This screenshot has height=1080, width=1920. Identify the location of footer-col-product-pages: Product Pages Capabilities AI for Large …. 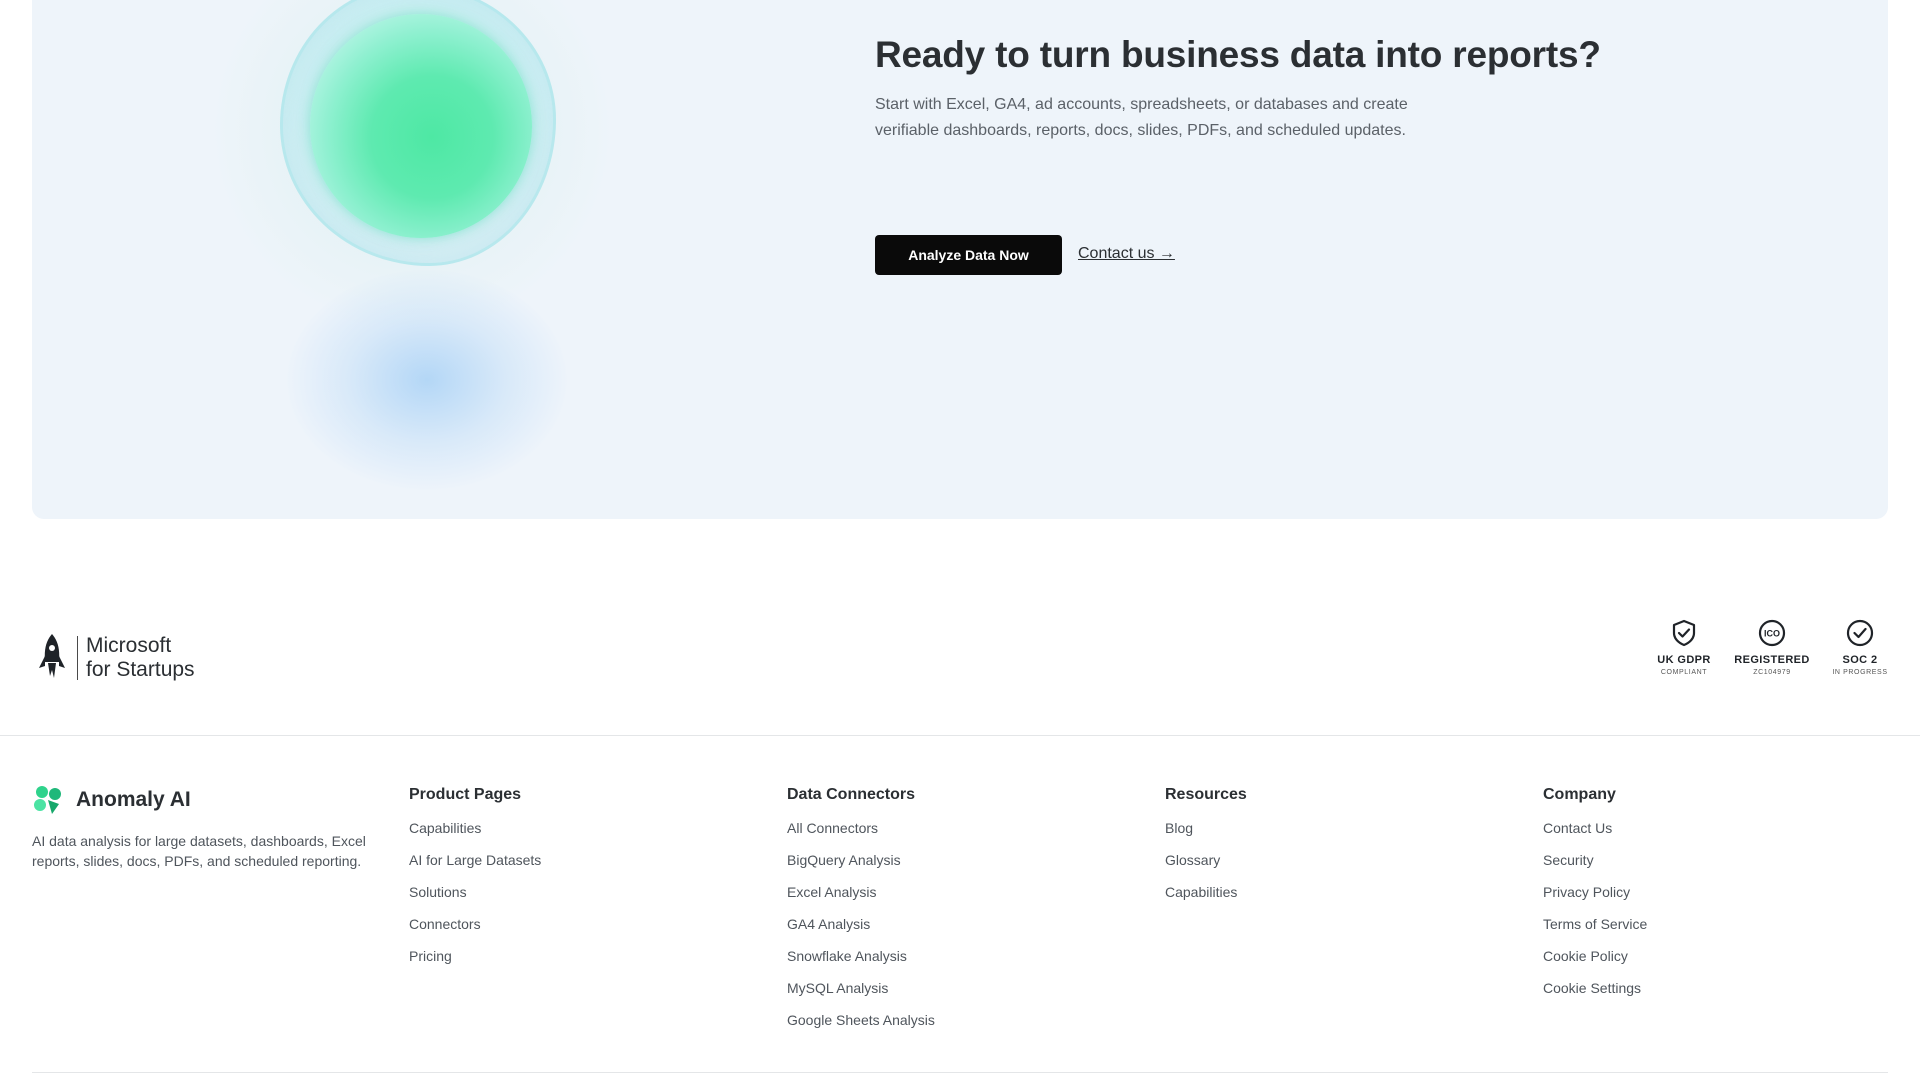
(475, 882).